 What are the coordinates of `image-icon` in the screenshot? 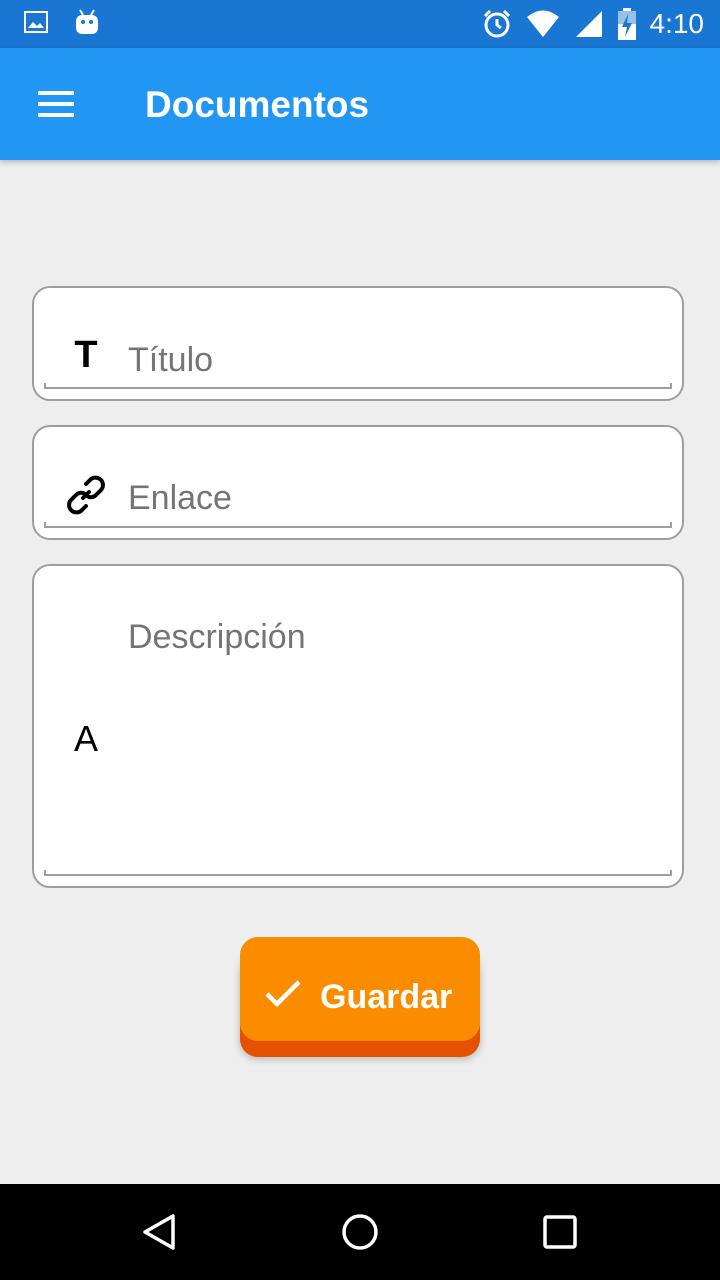 It's located at (36, 22).